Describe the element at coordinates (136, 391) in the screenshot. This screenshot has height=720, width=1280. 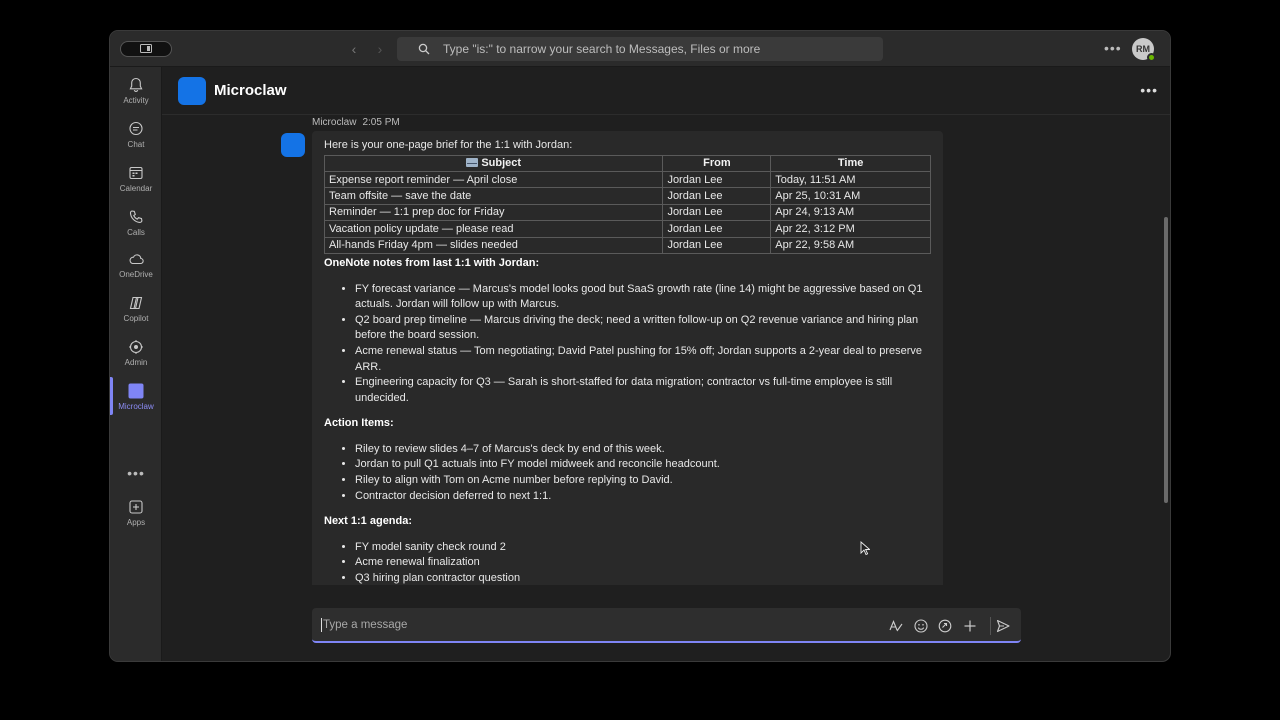
I see `microclaw-app-icon` at that location.